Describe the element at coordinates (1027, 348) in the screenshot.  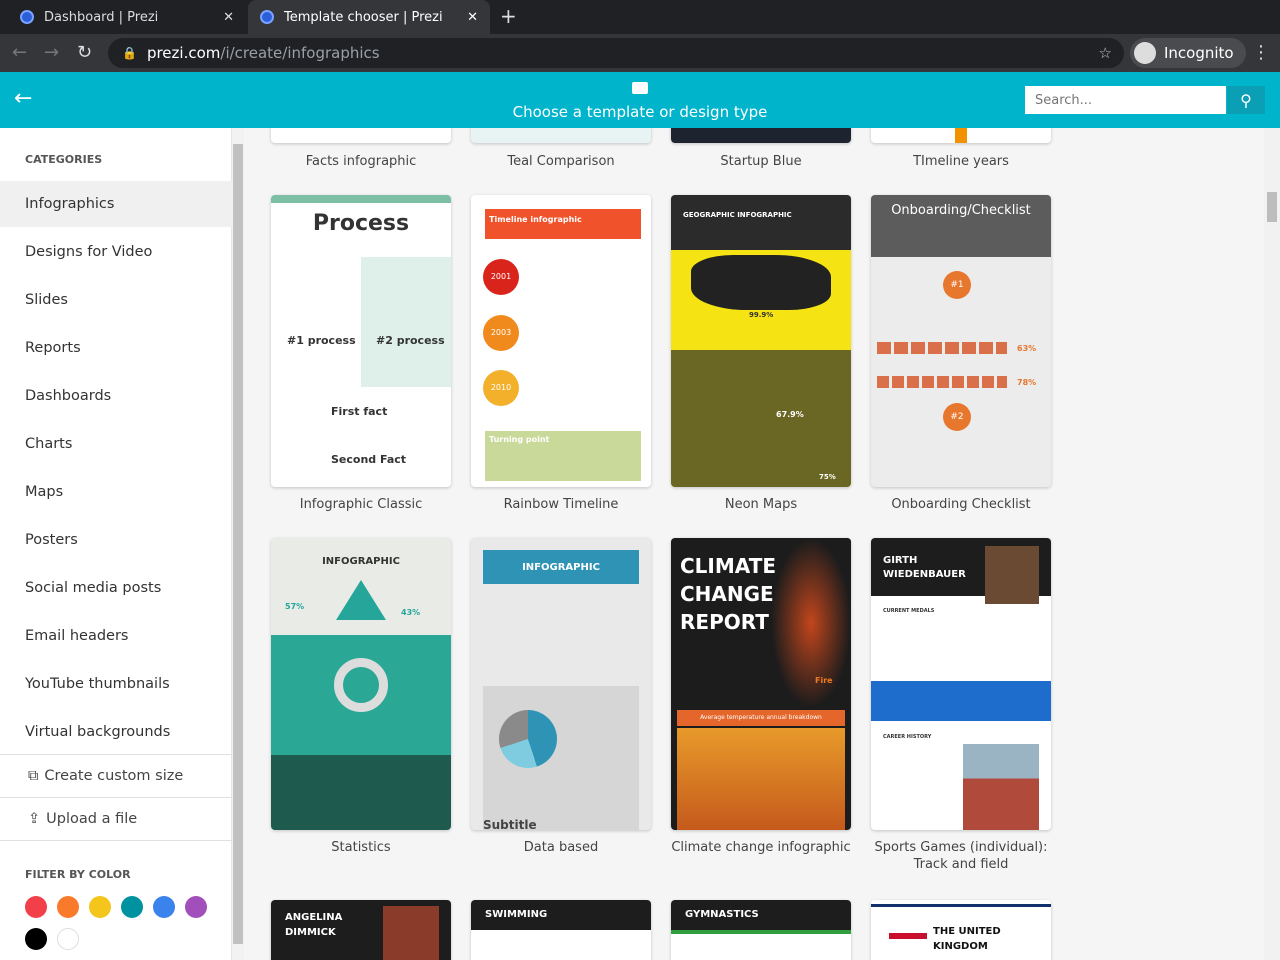
I see `thumb-text: 63%` at that location.